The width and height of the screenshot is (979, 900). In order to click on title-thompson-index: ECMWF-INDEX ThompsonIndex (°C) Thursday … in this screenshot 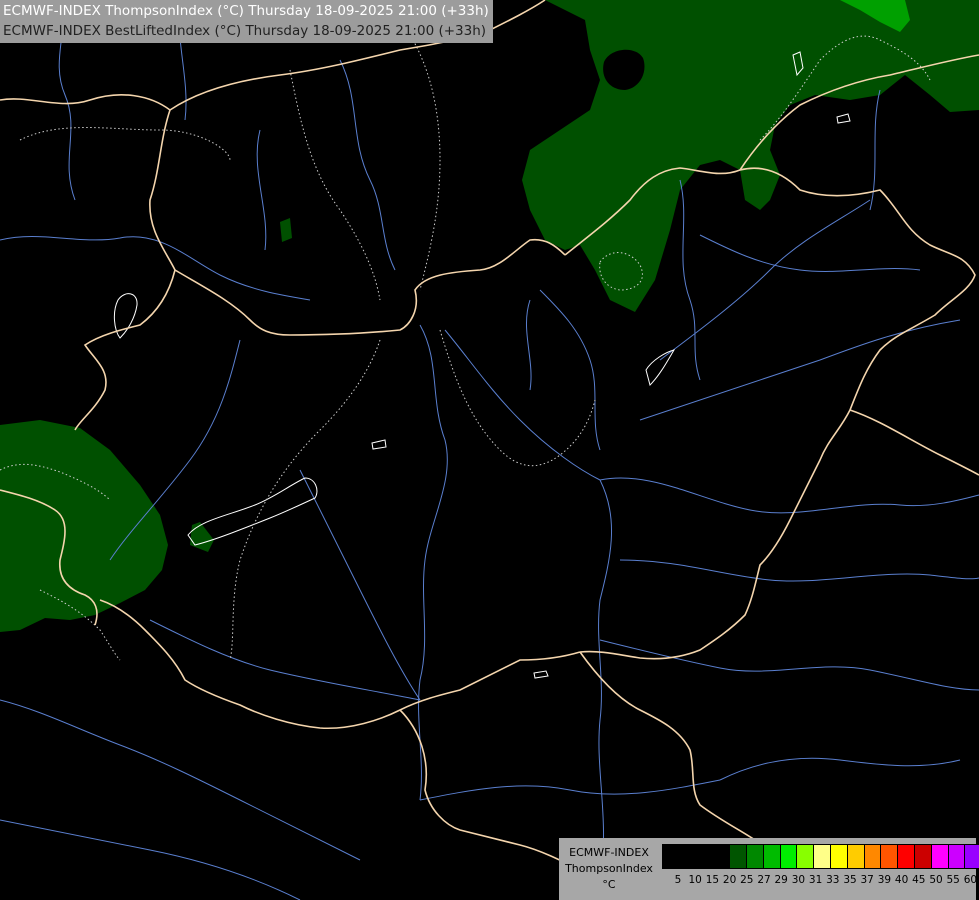, I will do `click(246, 11)`.